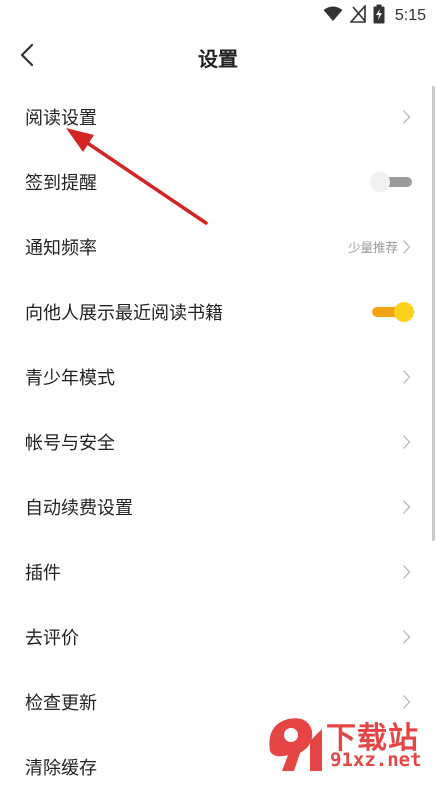  I want to click on watermark-sub-text: 91xz.net, so click(376, 760).